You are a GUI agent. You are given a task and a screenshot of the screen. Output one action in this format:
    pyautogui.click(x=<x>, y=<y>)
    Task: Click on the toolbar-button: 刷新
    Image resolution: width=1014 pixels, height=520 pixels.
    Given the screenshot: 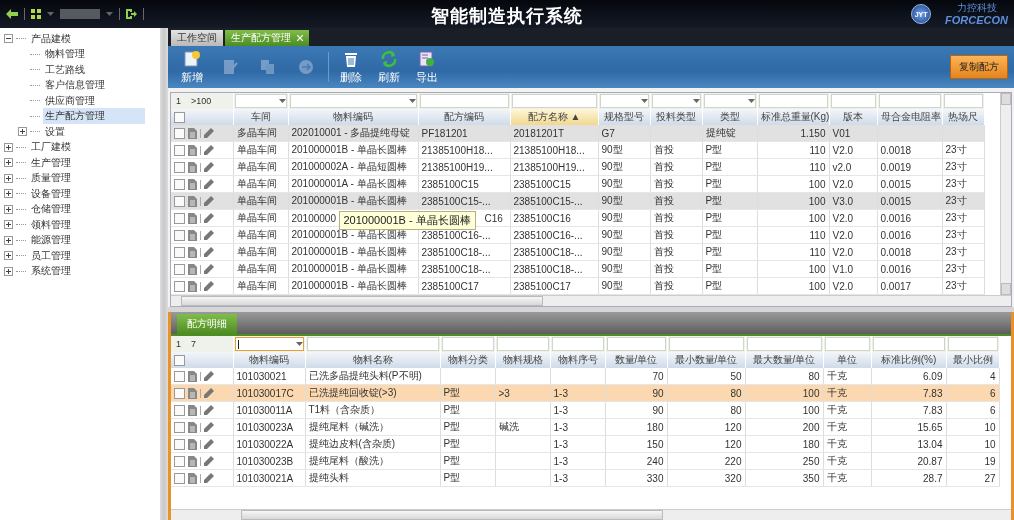 What is the action you would take?
    pyautogui.click(x=389, y=67)
    